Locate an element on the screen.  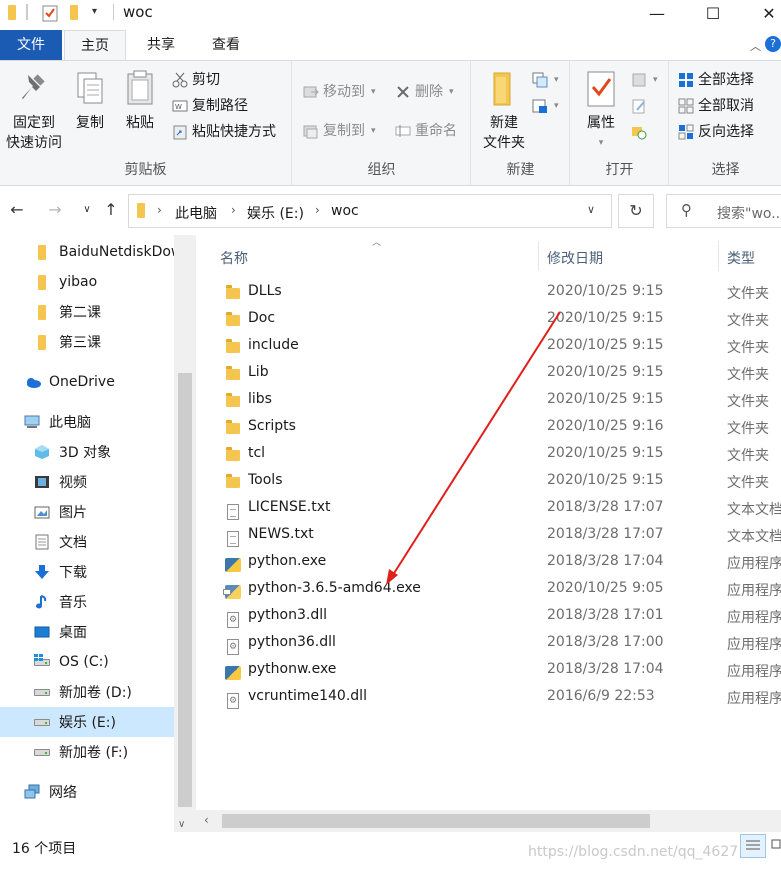
minimize-button: — is located at coordinates (657, 13).